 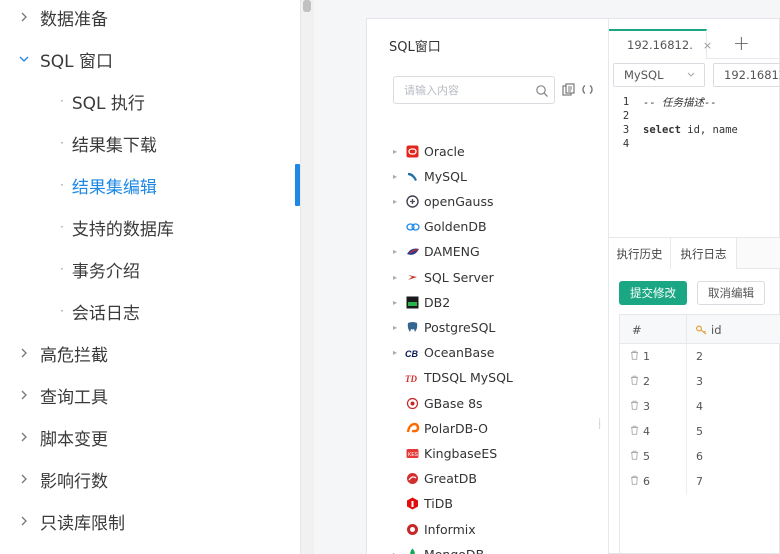 I want to click on chevron-down-icon, so click(x=24, y=59).